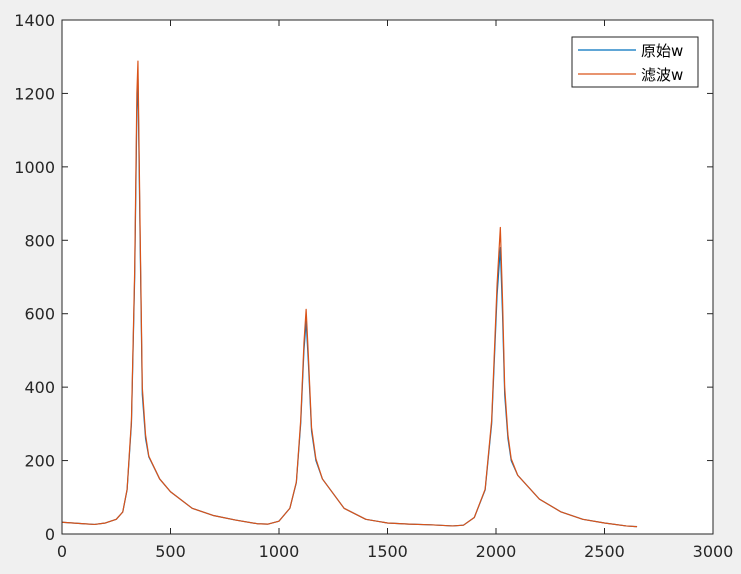 This screenshot has height=574, width=741. I want to click on y-tick-label: 0, so click(50, 534).